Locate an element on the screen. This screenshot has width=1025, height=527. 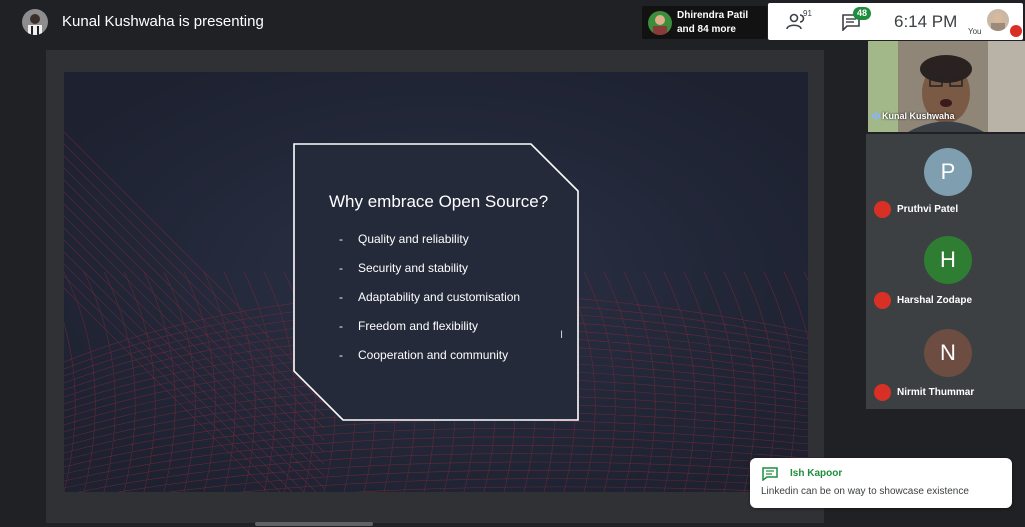
presenting-title: Kunal Kushwaha is presenting is located at coordinates (163, 21).